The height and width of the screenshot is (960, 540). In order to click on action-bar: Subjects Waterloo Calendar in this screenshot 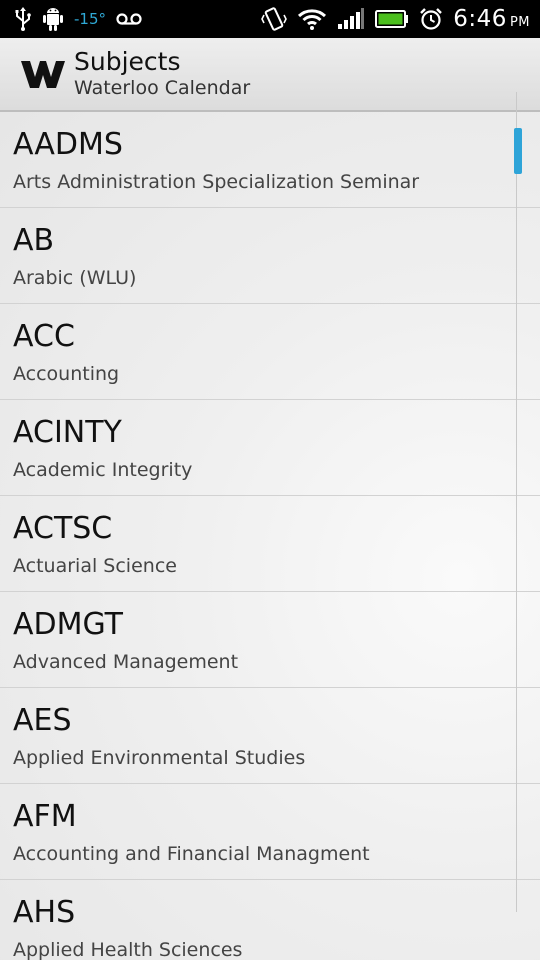, I will do `click(270, 75)`.